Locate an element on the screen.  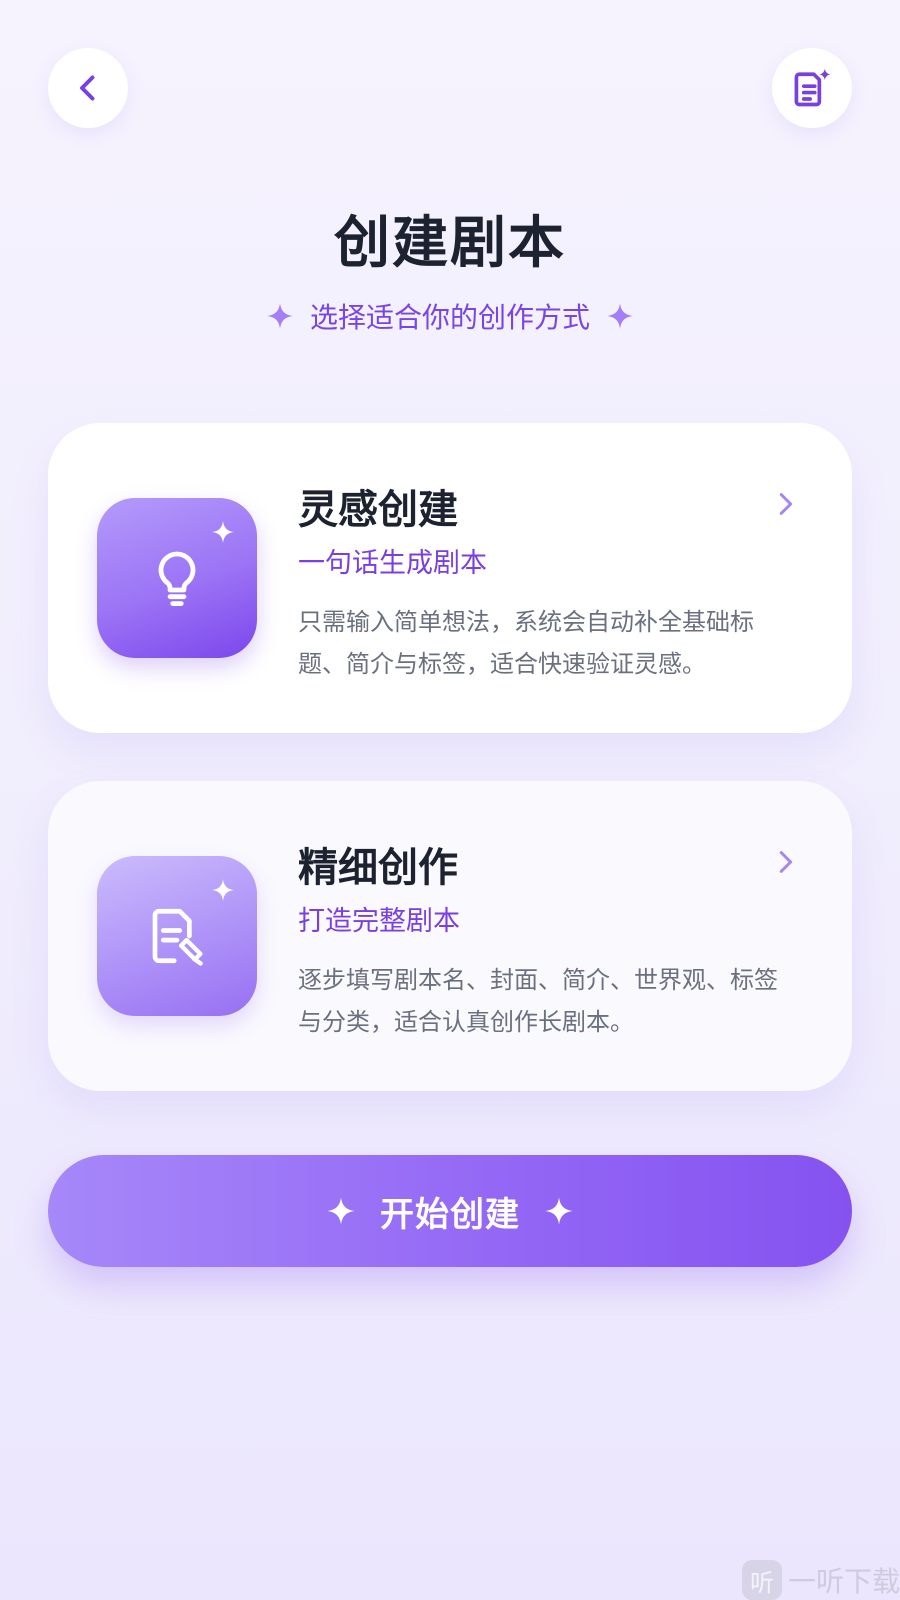
lightbulb-icon is located at coordinates (177, 579).